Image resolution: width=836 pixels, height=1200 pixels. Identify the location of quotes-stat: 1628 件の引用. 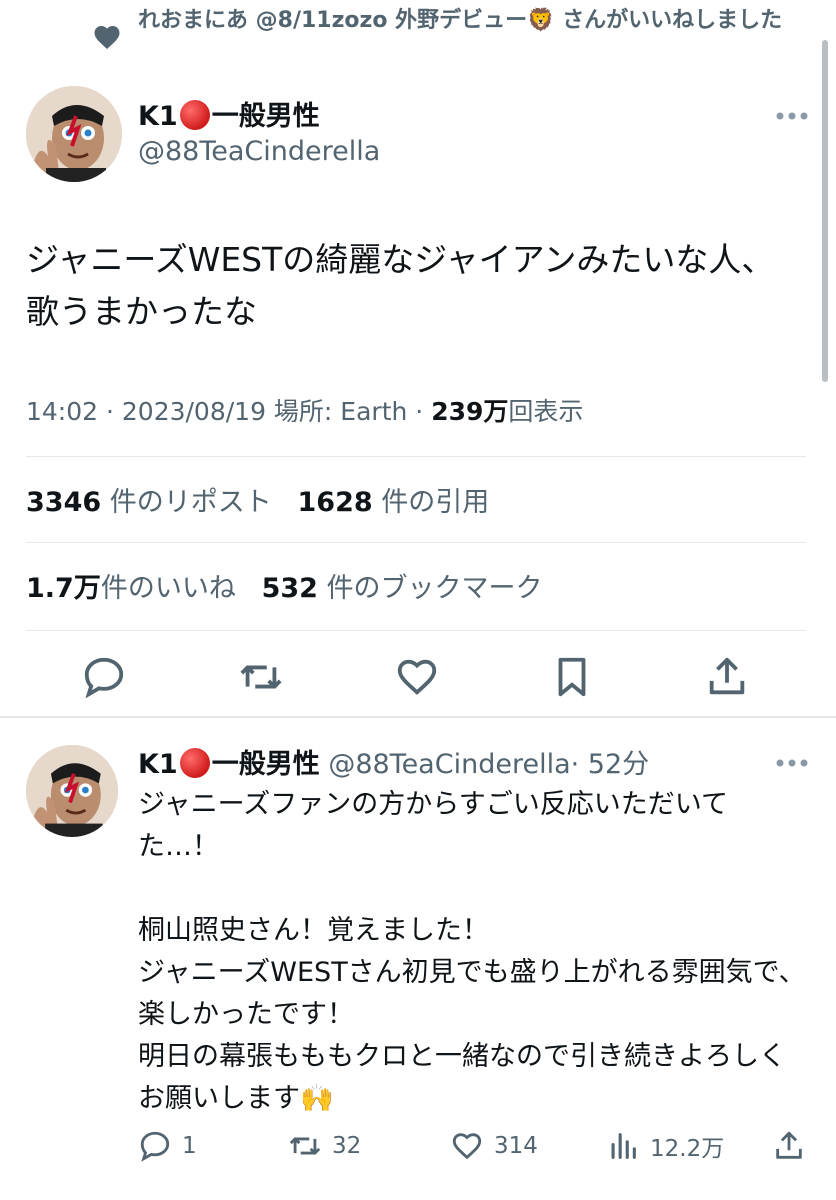
(394, 502).